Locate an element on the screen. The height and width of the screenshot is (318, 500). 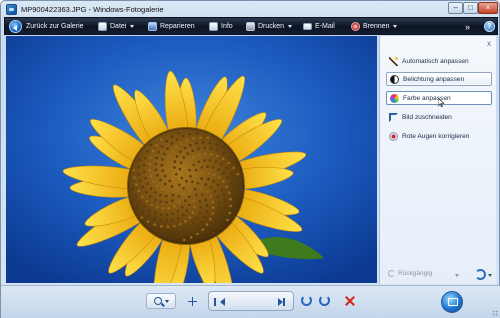
repair-button: Reparieren is located at coordinates (171, 26).